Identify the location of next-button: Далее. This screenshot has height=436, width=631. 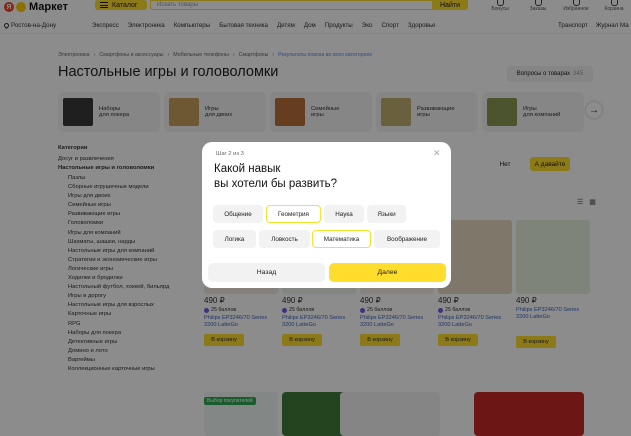
(387, 272).